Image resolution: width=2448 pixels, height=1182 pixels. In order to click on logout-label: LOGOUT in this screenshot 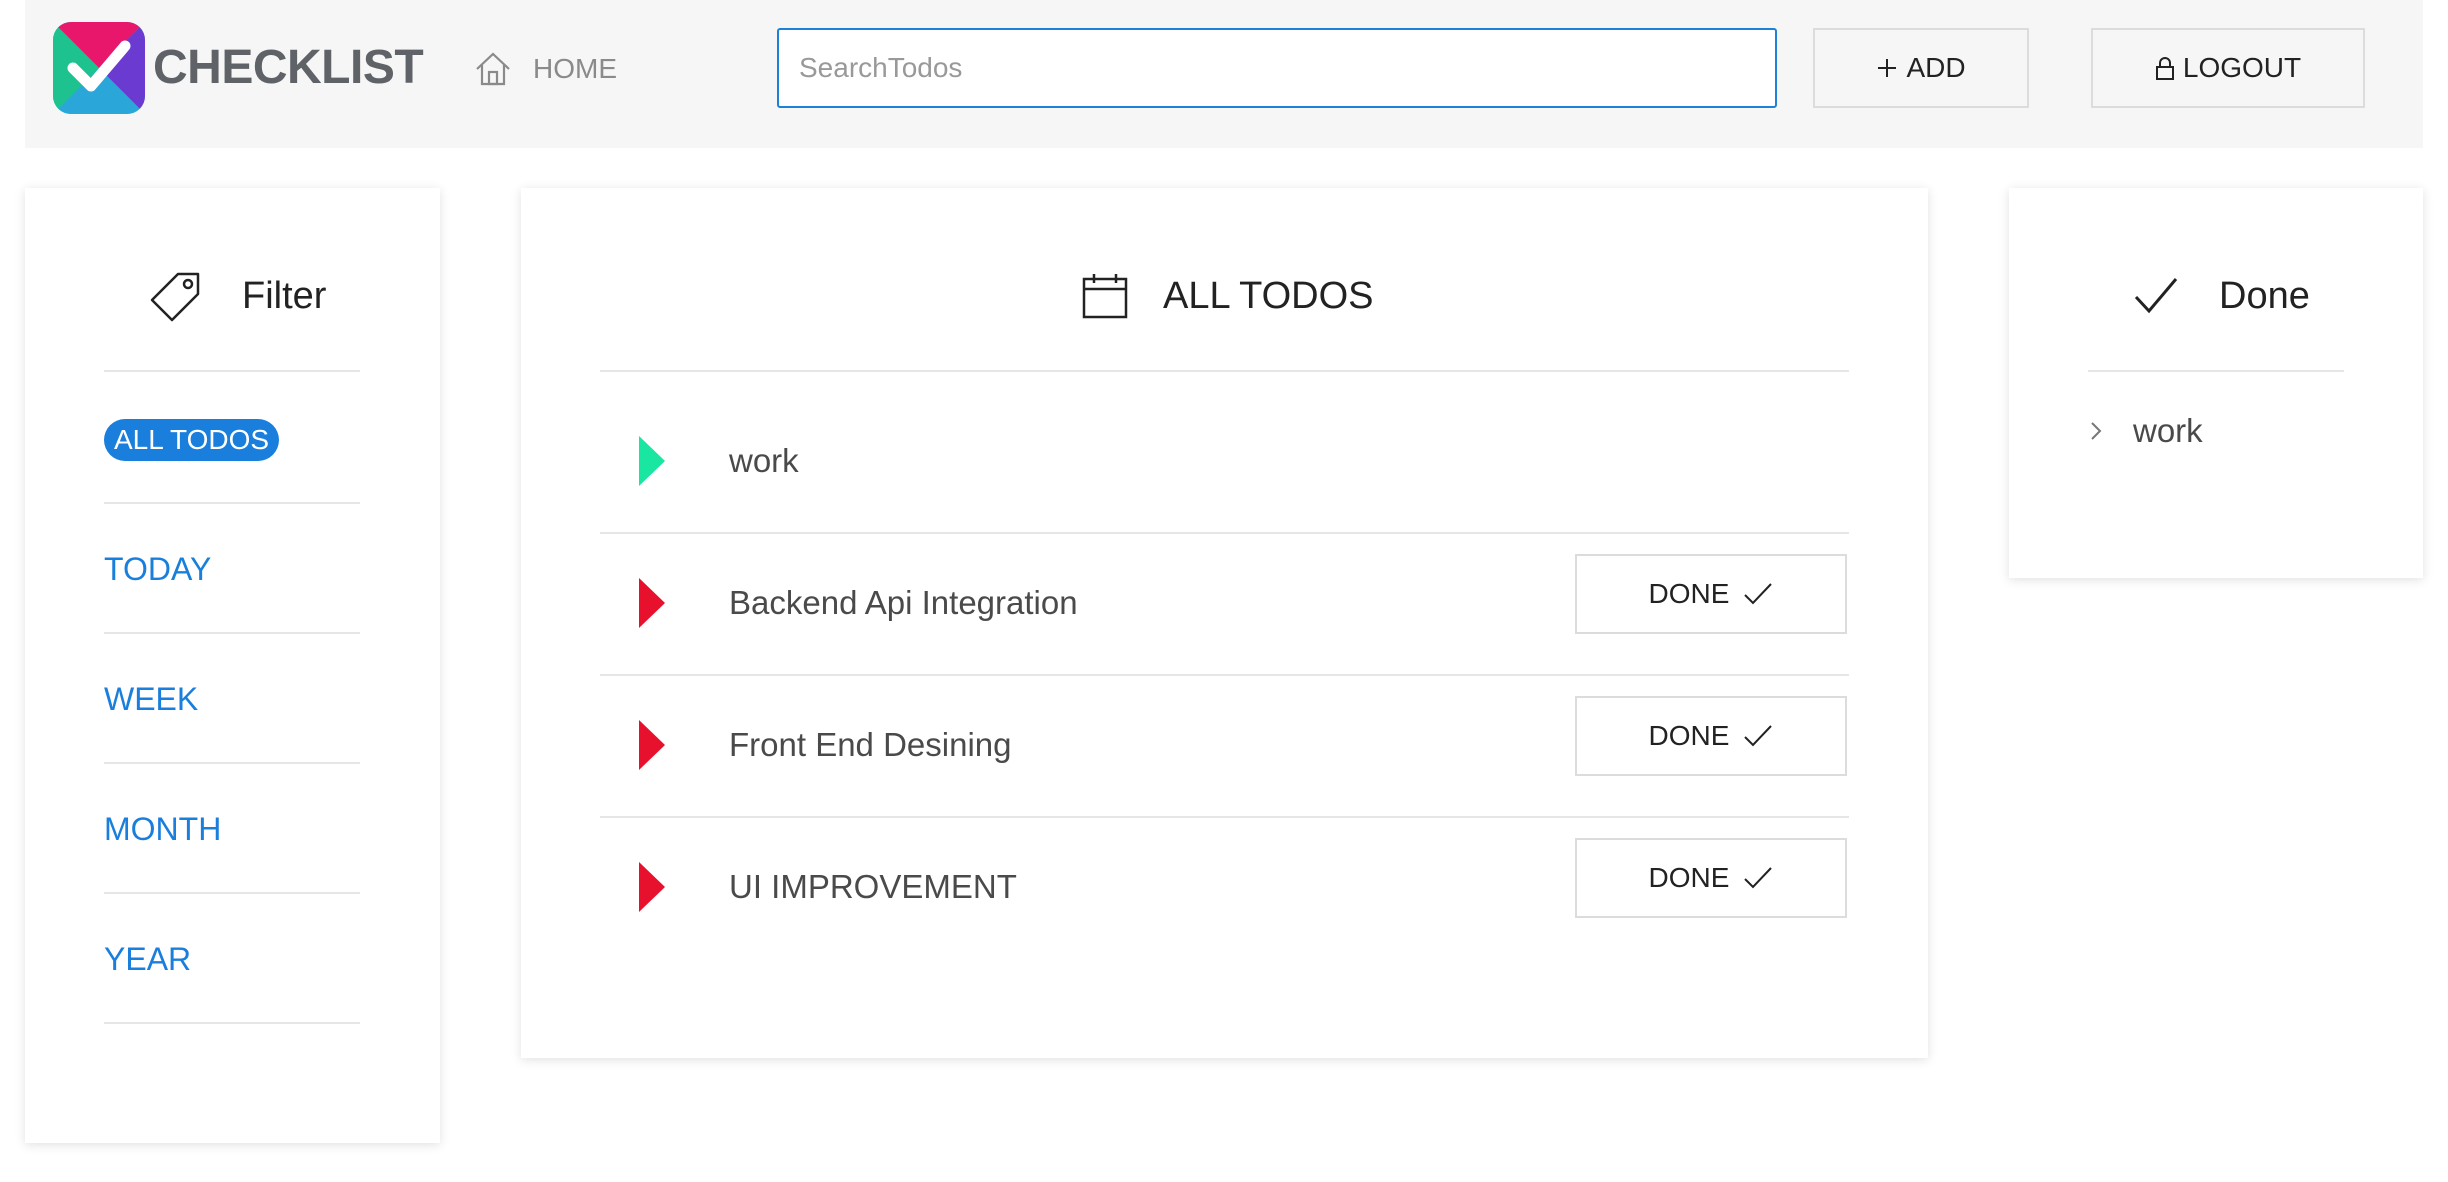, I will do `click(2242, 67)`.